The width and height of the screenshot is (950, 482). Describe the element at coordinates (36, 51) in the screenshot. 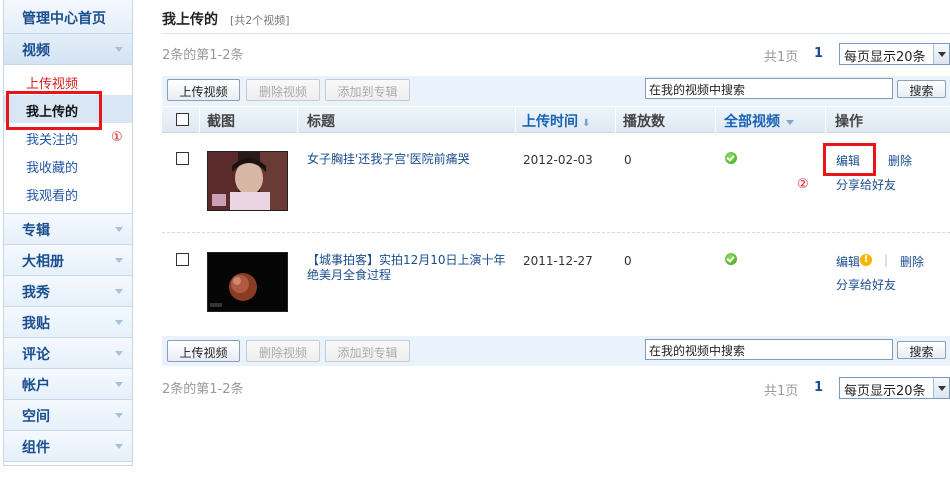

I see `sidebar-category-label: 视频` at that location.